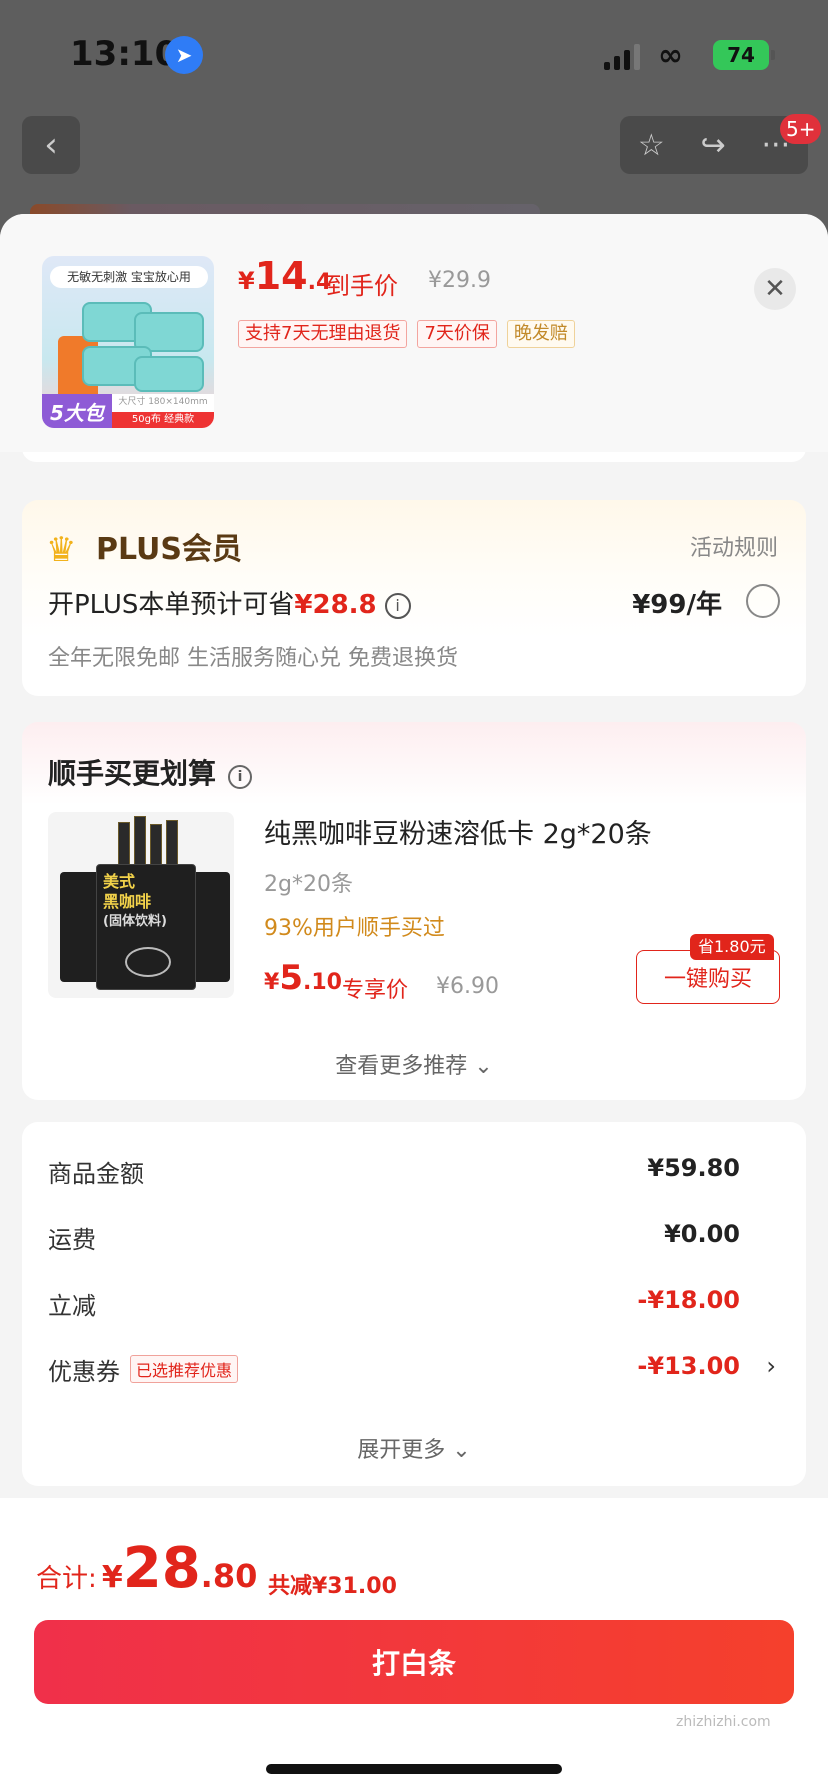 The height and width of the screenshot is (1792, 828). I want to click on service-tags: 支持7天无理由退货 7天价保 晚发赔, so click(406, 334).